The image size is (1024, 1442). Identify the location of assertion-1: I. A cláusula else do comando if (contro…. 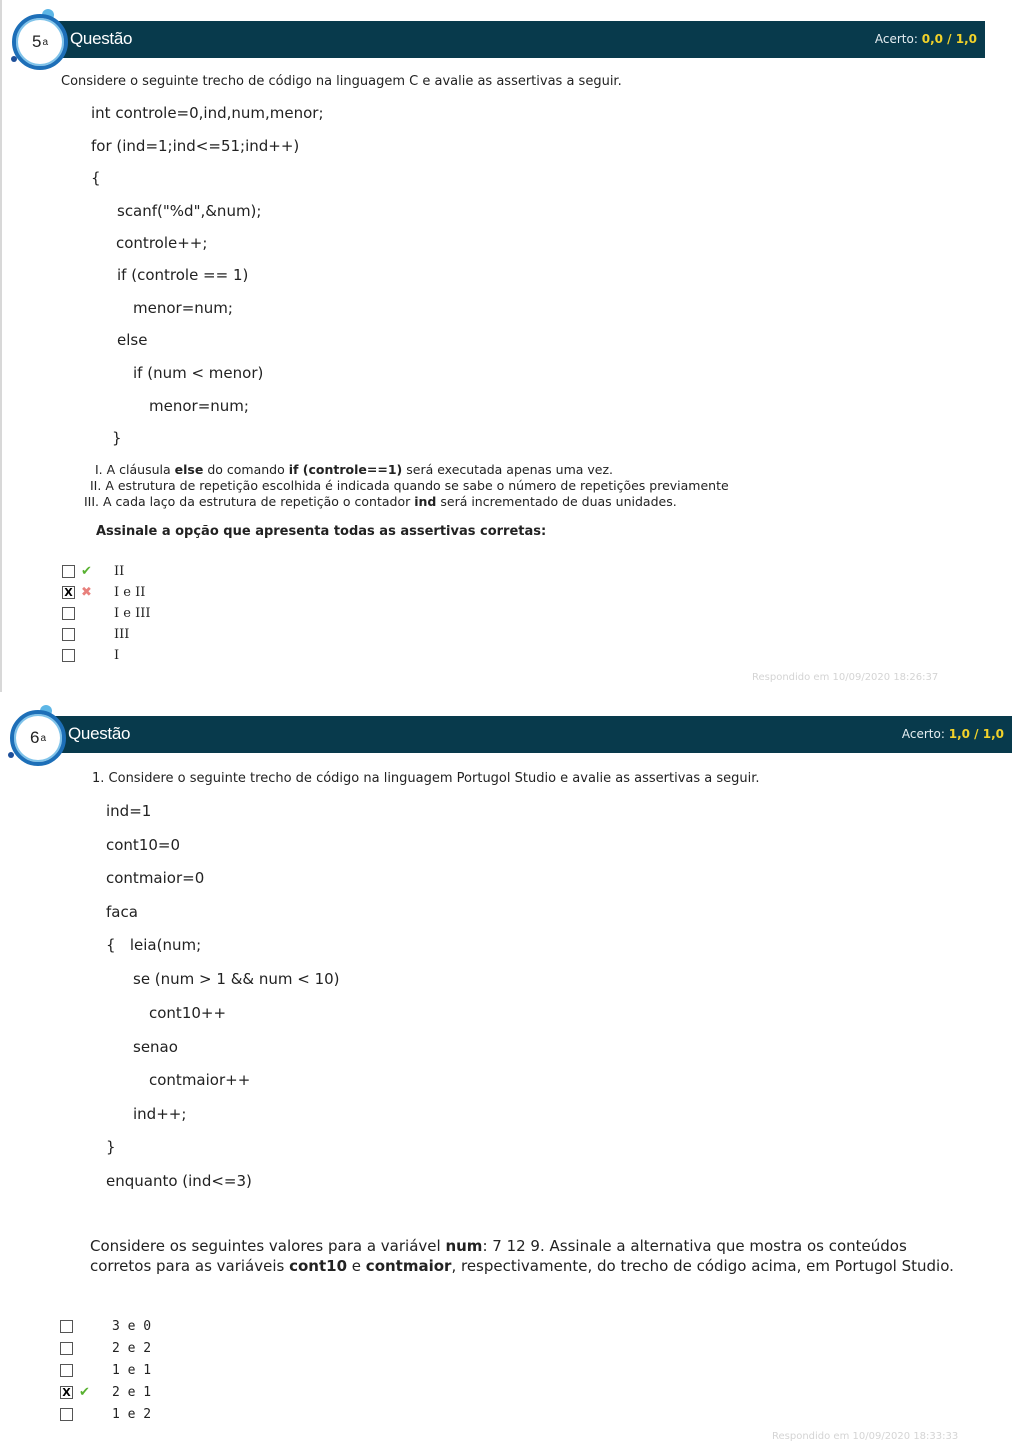
(354, 470).